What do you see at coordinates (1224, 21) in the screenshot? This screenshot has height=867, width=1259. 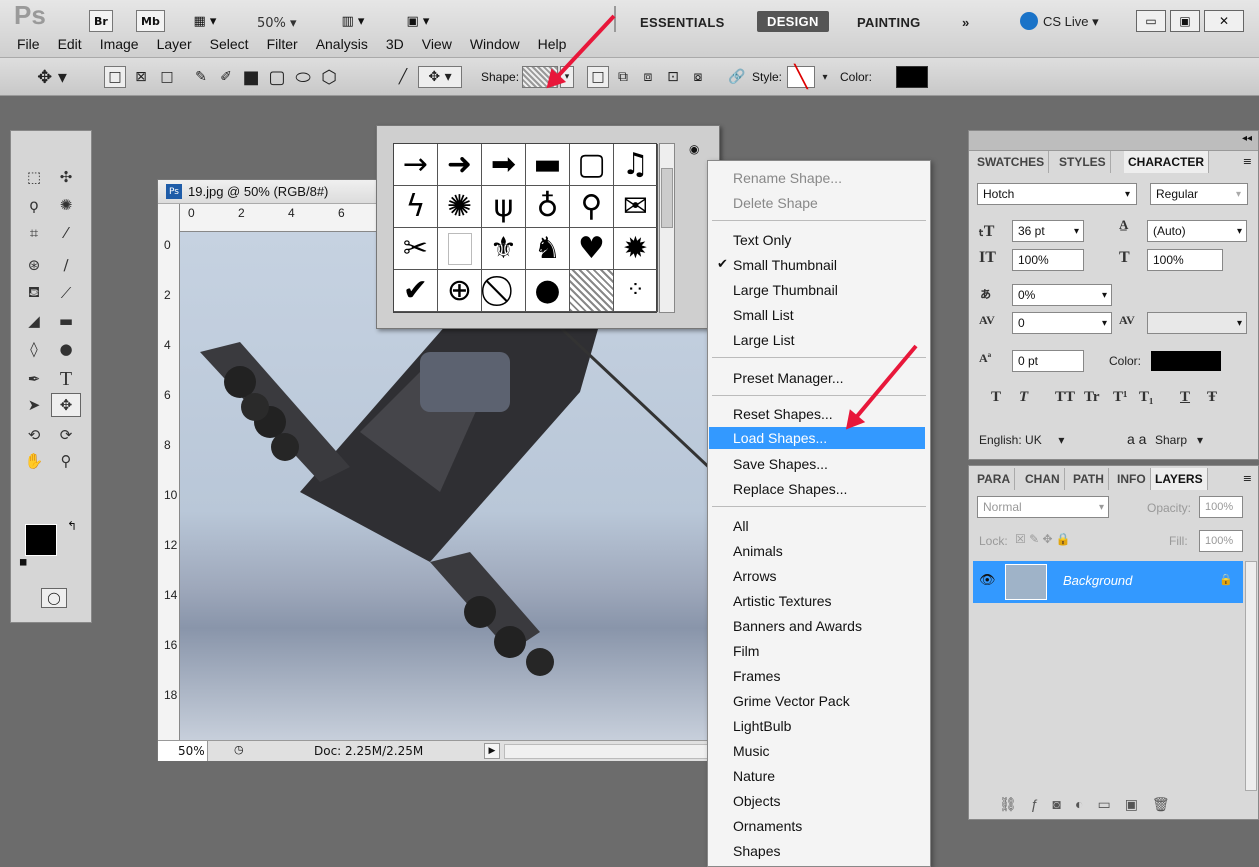 I see `close-button: ✕` at bounding box center [1224, 21].